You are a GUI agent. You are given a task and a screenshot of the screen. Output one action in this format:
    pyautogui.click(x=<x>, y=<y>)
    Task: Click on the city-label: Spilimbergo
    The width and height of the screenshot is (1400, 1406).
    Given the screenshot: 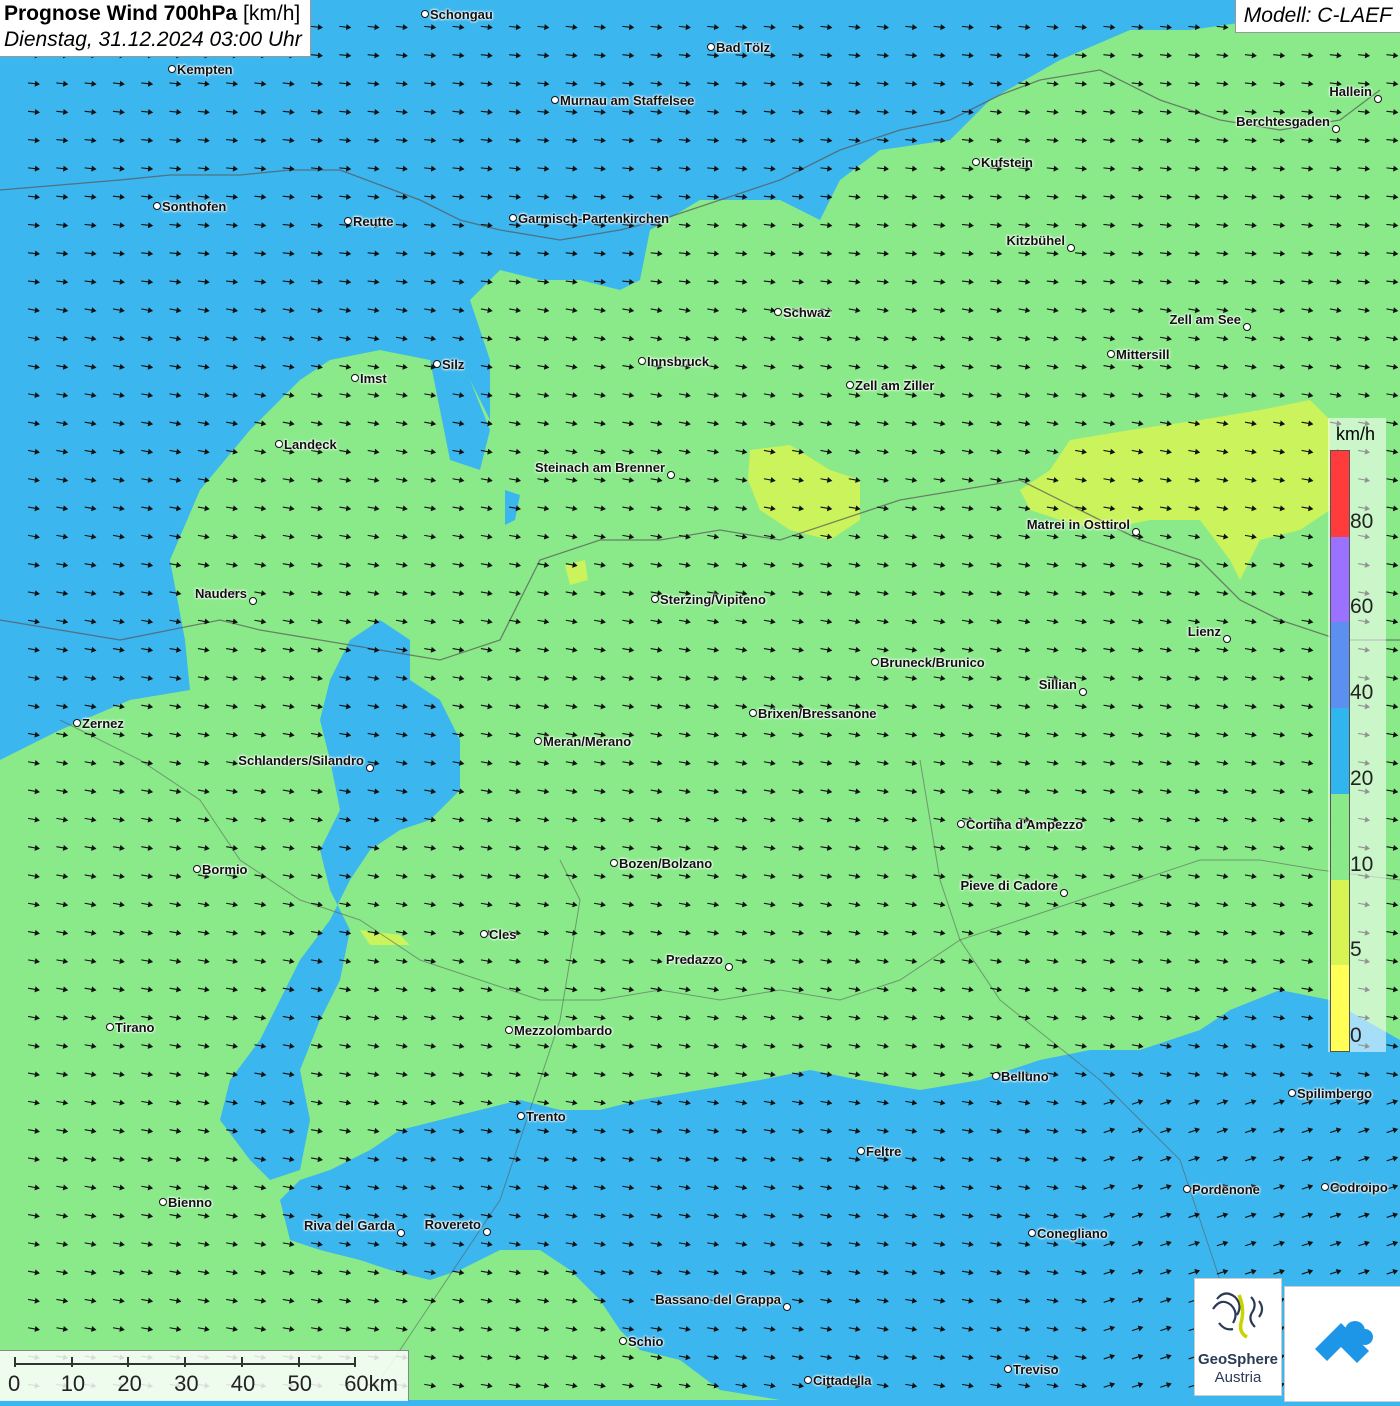 What is the action you would take?
    pyautogui.click(x=1335, y=1093)
    